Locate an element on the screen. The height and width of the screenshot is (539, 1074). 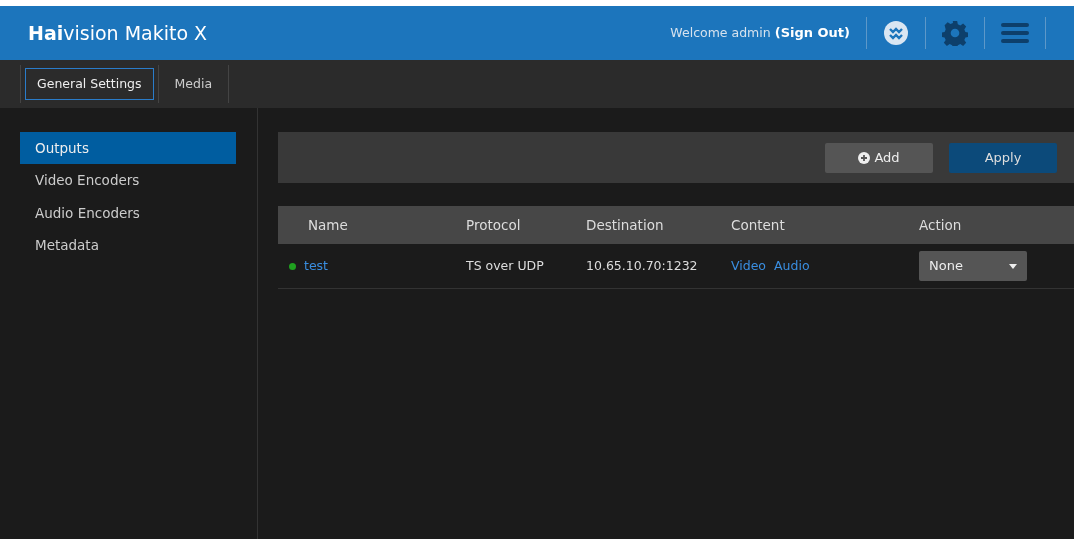
plus-circle-icon is located at coordinates (864, 157).